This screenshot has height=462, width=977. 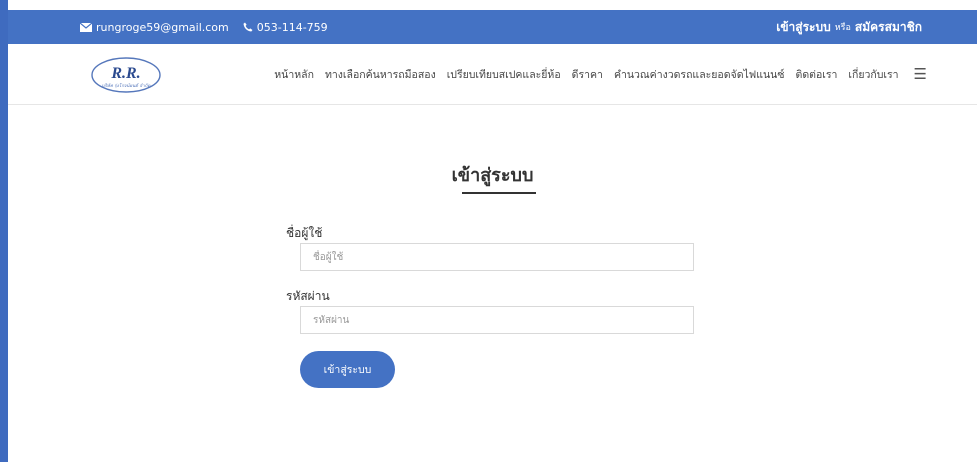 What do you see at coordinates (873, 74) in the screenshot?
I see `nav-item-about: เกี่ยวกับเรา` at bounding box center [873, 74].